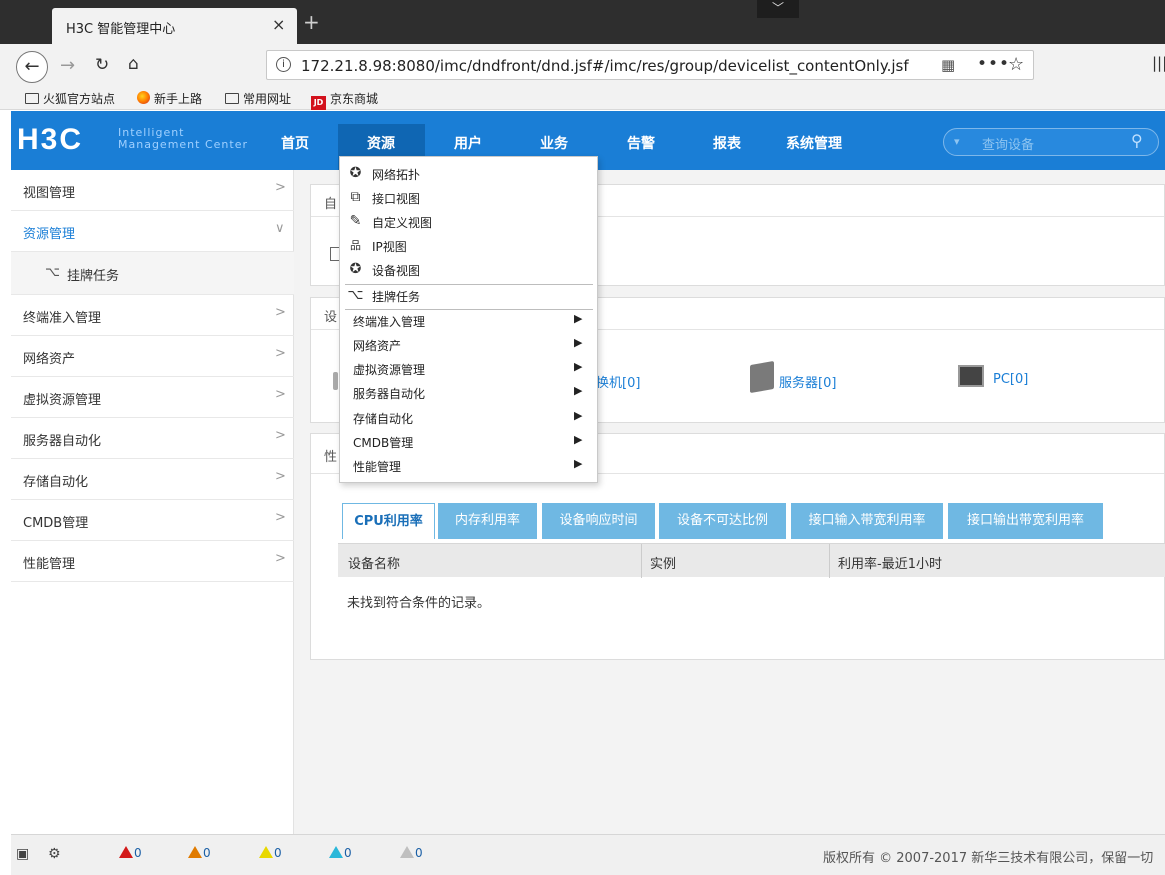  I want to click on tab-memory: 内存利用率, so click(487, 521).